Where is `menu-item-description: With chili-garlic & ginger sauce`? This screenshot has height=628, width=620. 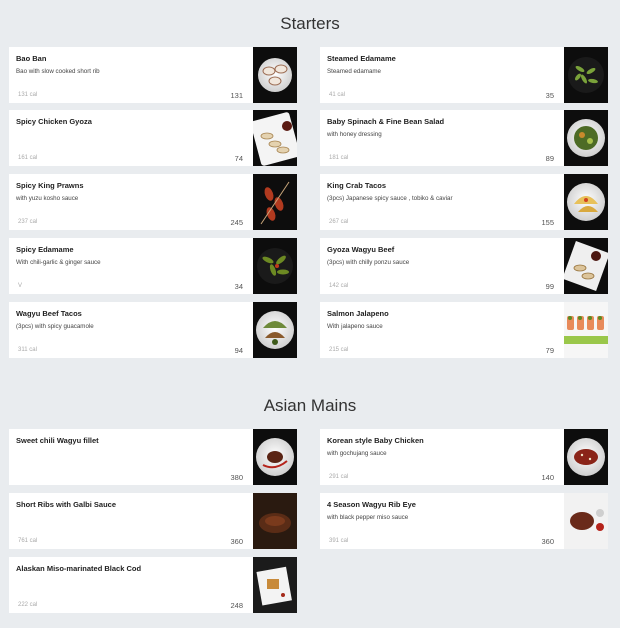 menu-item-description: With chili-garlic & ginger sauce is located at coordinates (58, 262).